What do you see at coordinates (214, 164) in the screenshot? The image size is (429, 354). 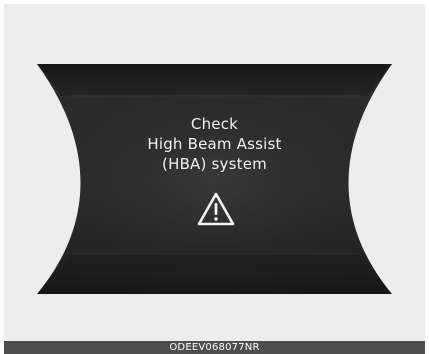 I see `message-line-system: (HBA) system` at bounding box center [214, 164].